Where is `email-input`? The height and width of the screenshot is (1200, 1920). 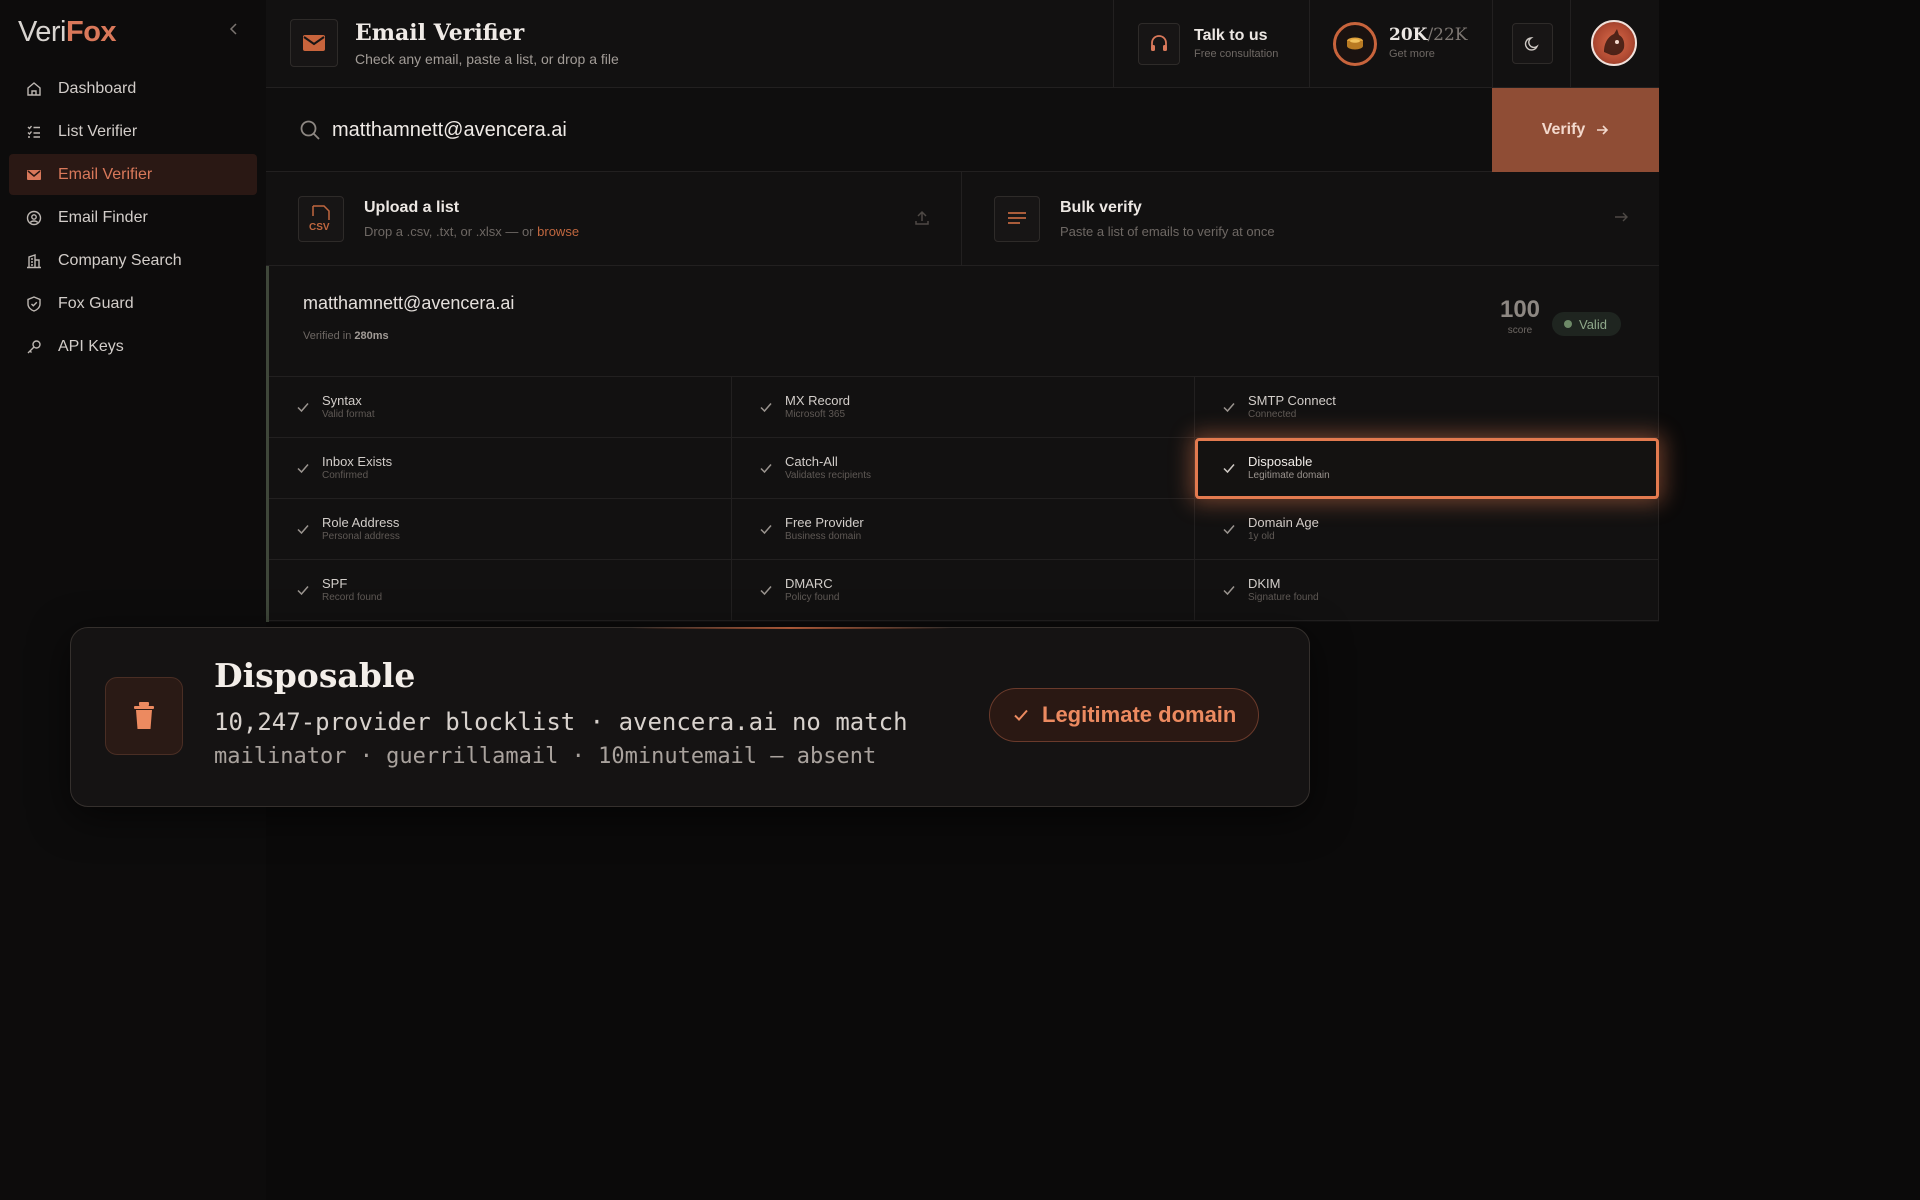 email-input is located at coordinates (832, 130).